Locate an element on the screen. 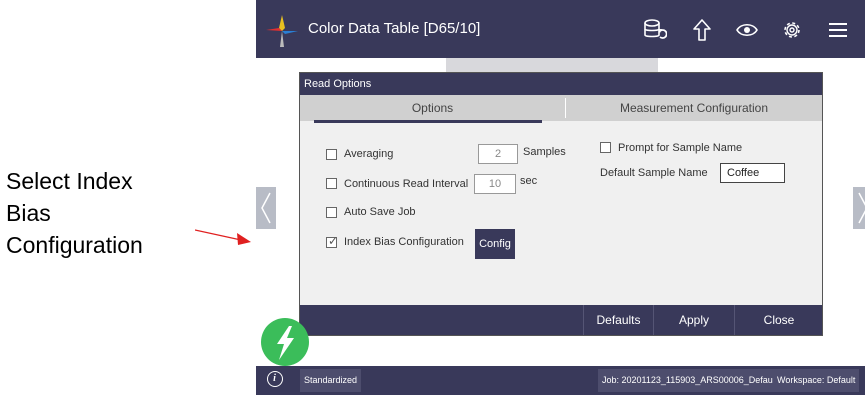 This screenshot has height=395, width=865. checkmark-icon: ✓ is located at coordinates (333, 241).